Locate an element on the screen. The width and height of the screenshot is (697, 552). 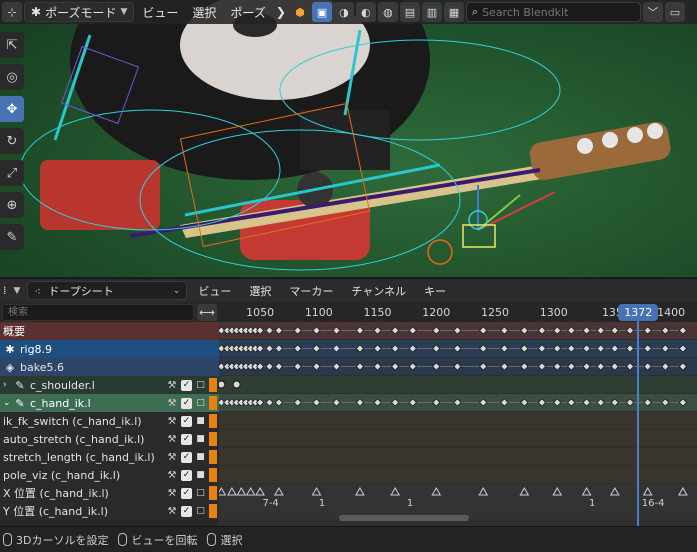
search-options-chevron-icon: ﹀ is located at coordinates (652, 12).